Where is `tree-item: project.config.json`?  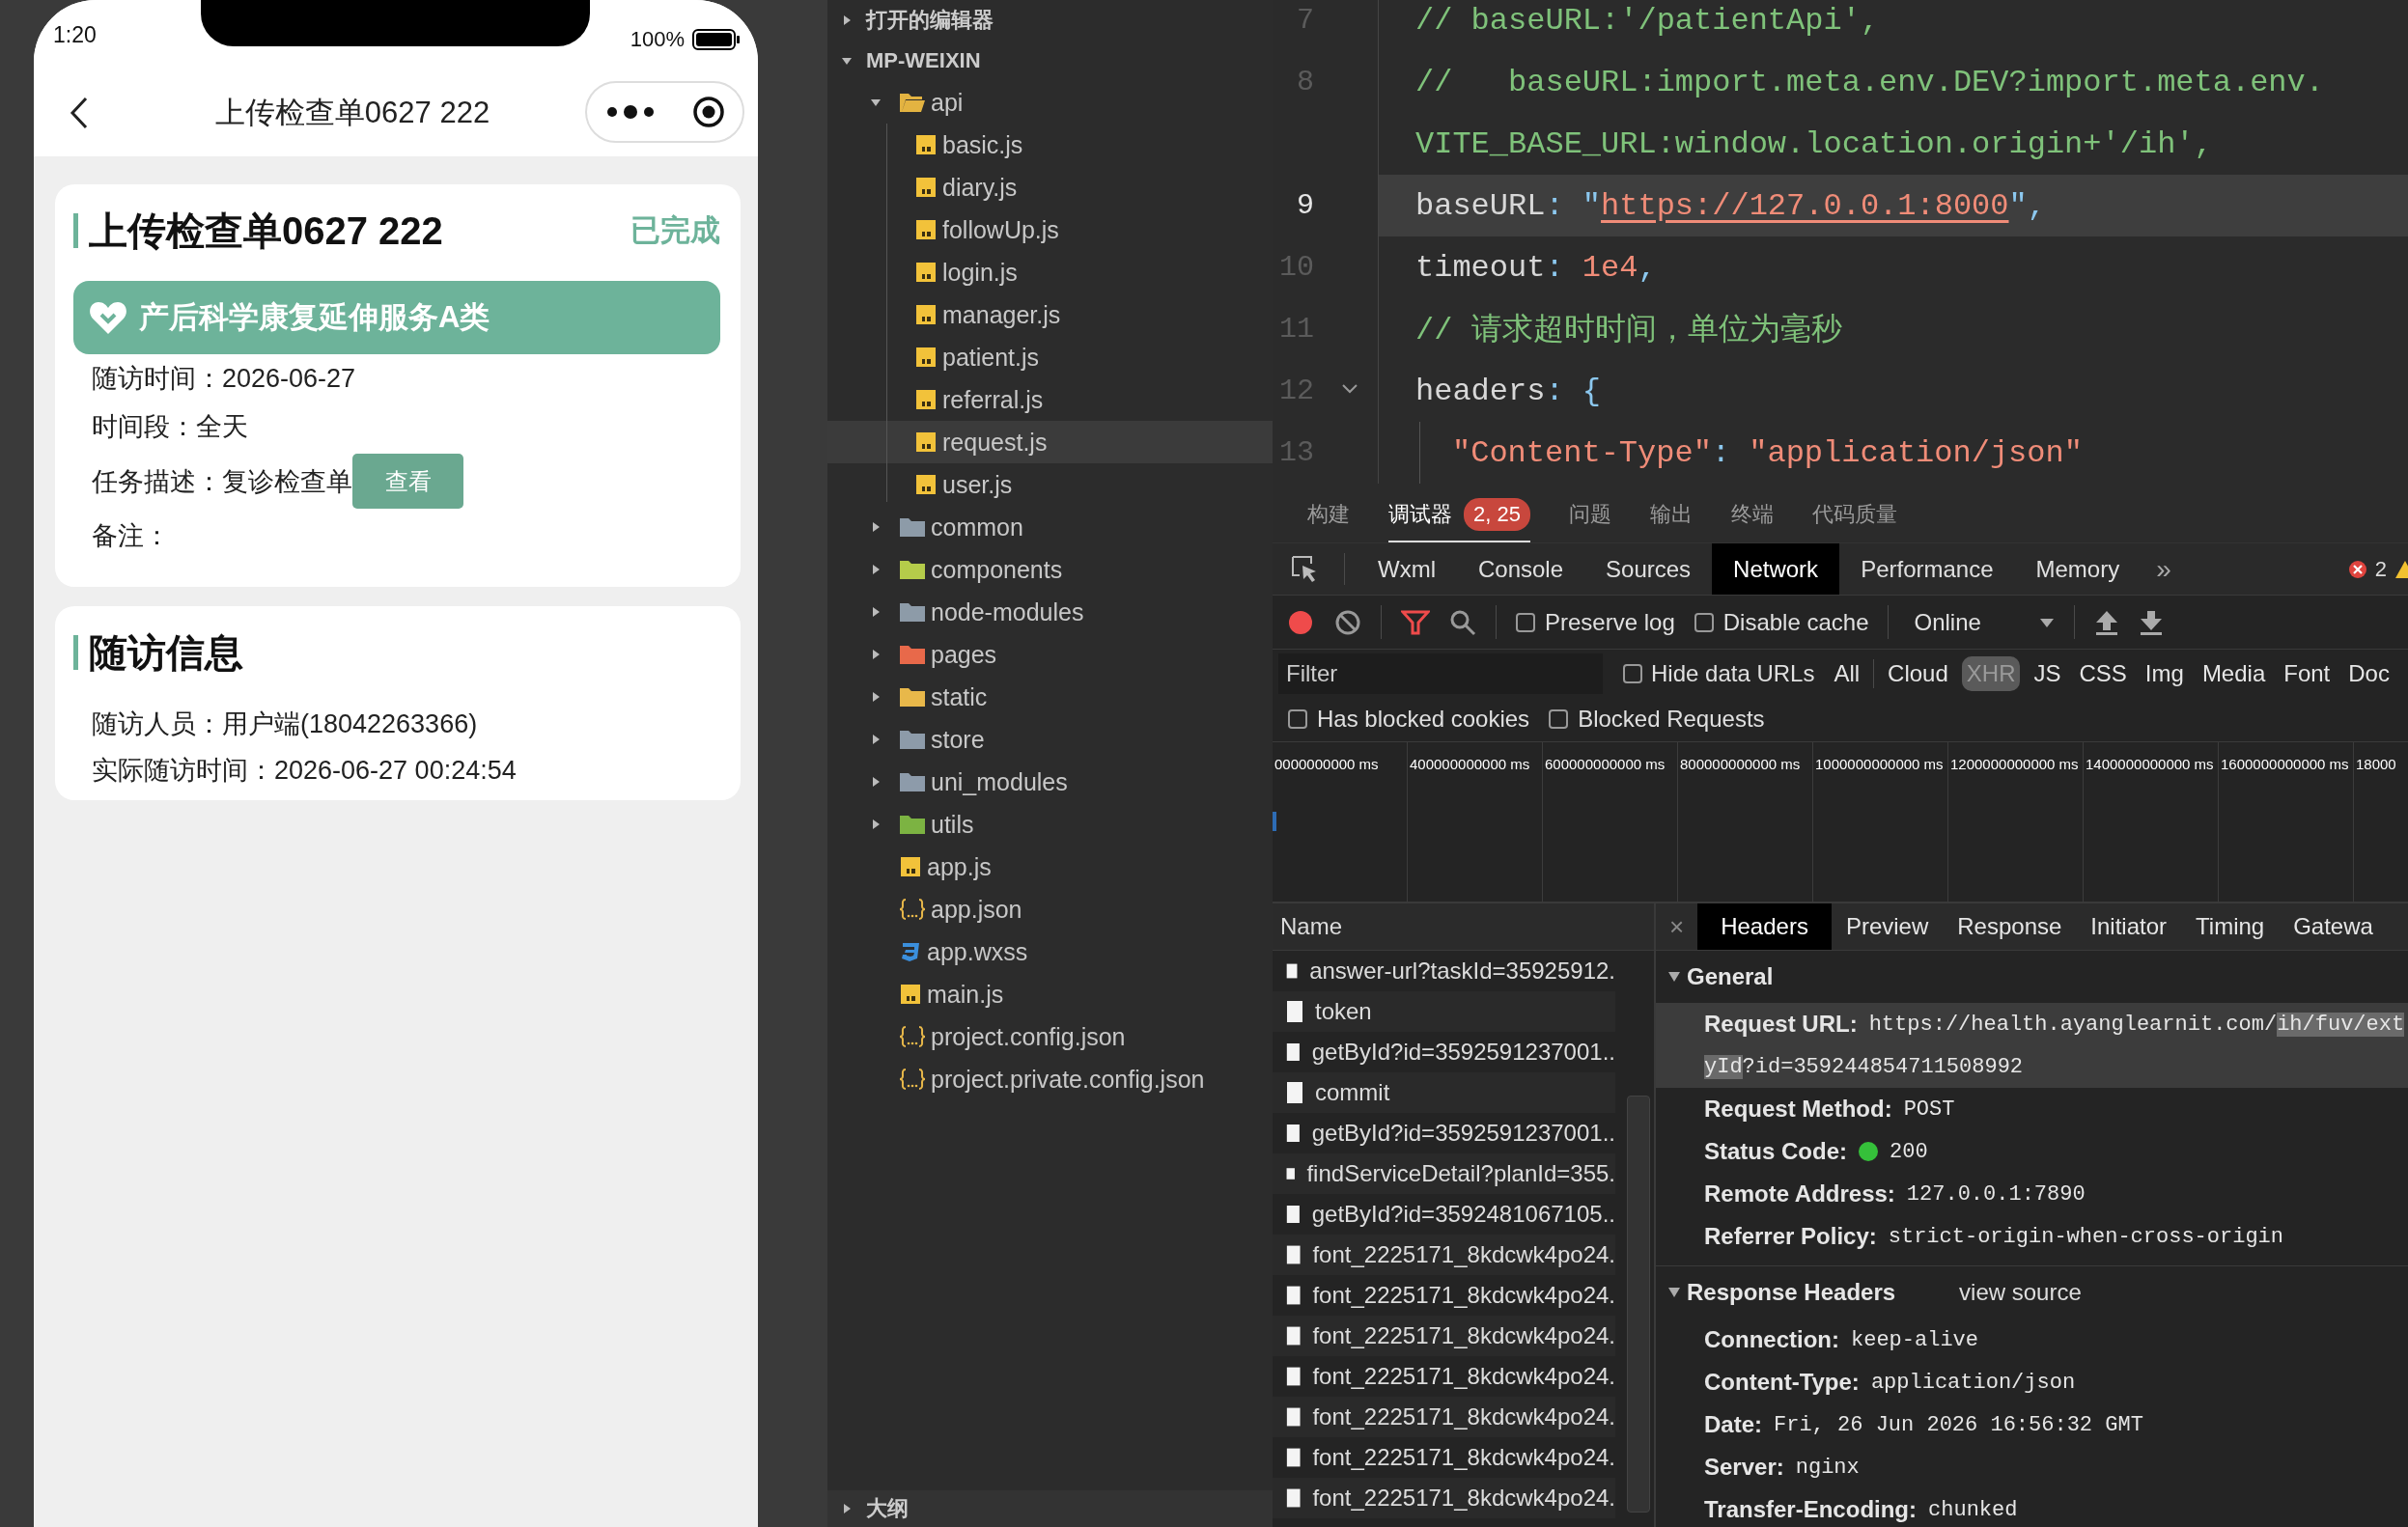 tree-item: project.config.json is located at coordinates (1050, 1036).